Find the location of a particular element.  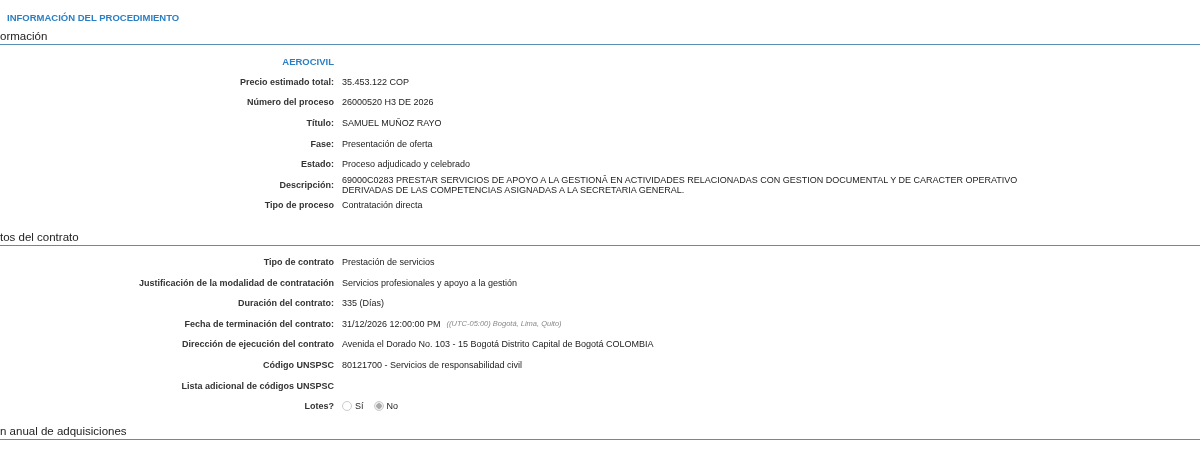

field-label: Descripción: is located at coordinates (306, 184).